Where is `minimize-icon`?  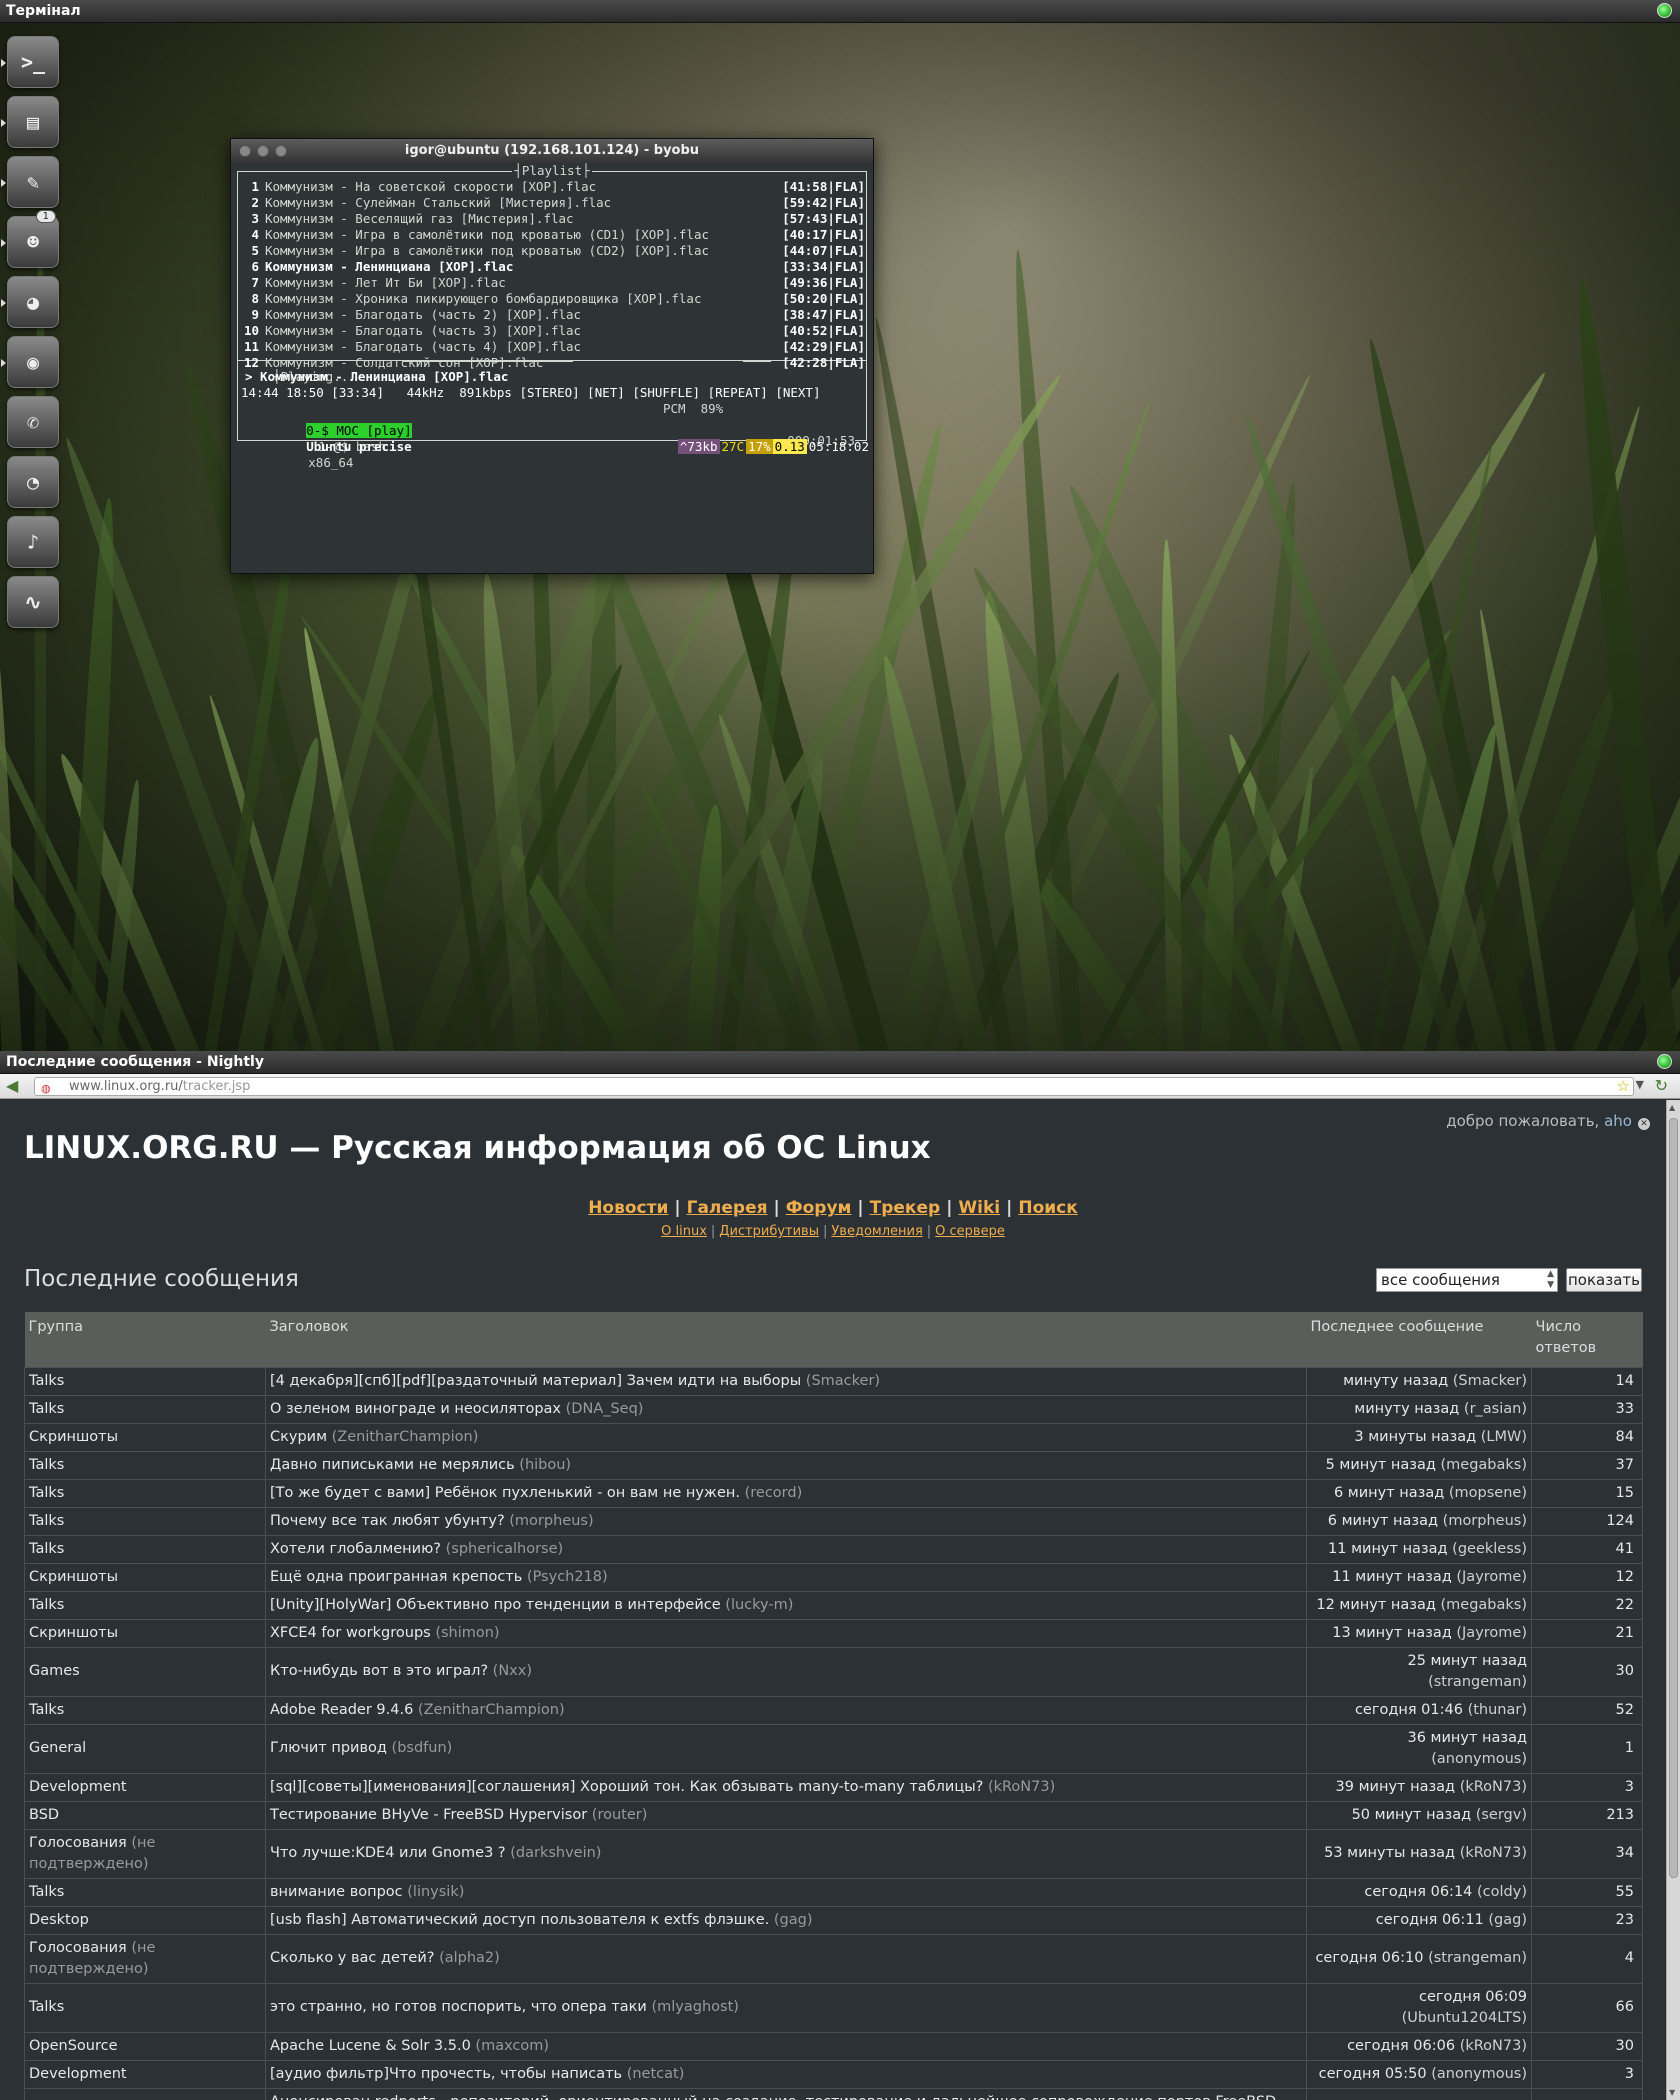
minimize-icon is located at coordinates (263, 151).